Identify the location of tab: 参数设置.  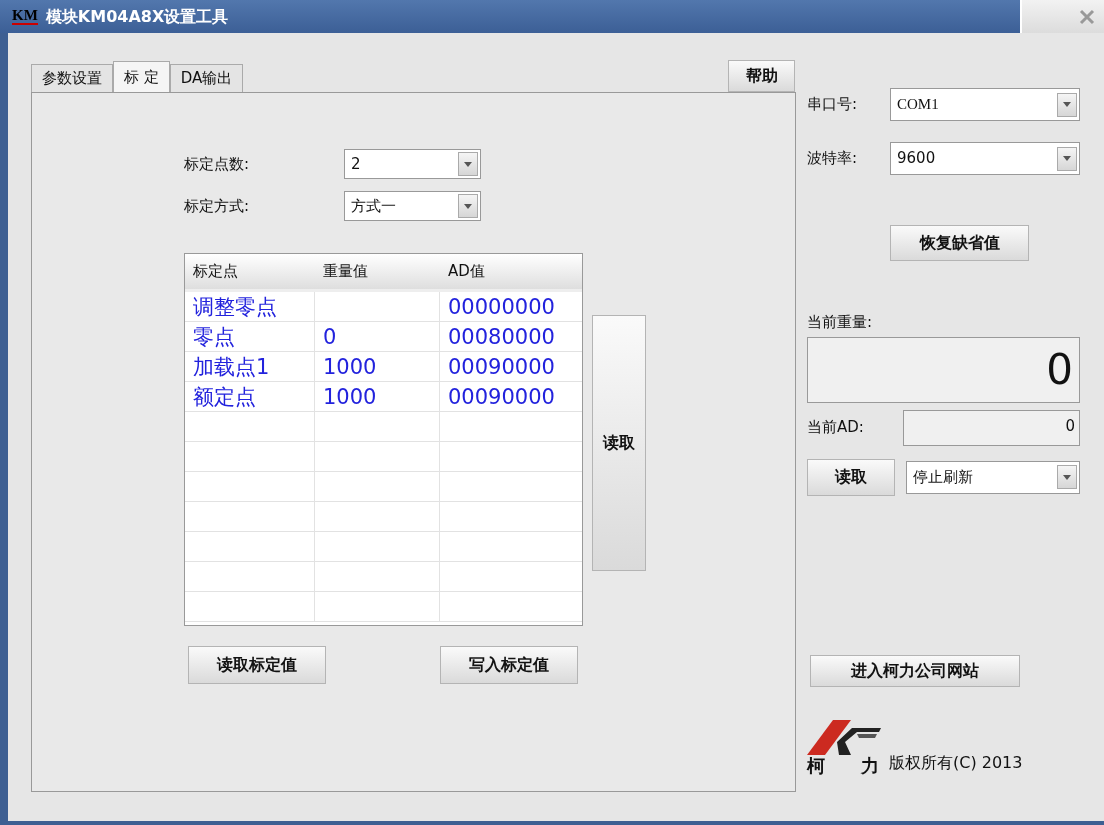
(72, 78).